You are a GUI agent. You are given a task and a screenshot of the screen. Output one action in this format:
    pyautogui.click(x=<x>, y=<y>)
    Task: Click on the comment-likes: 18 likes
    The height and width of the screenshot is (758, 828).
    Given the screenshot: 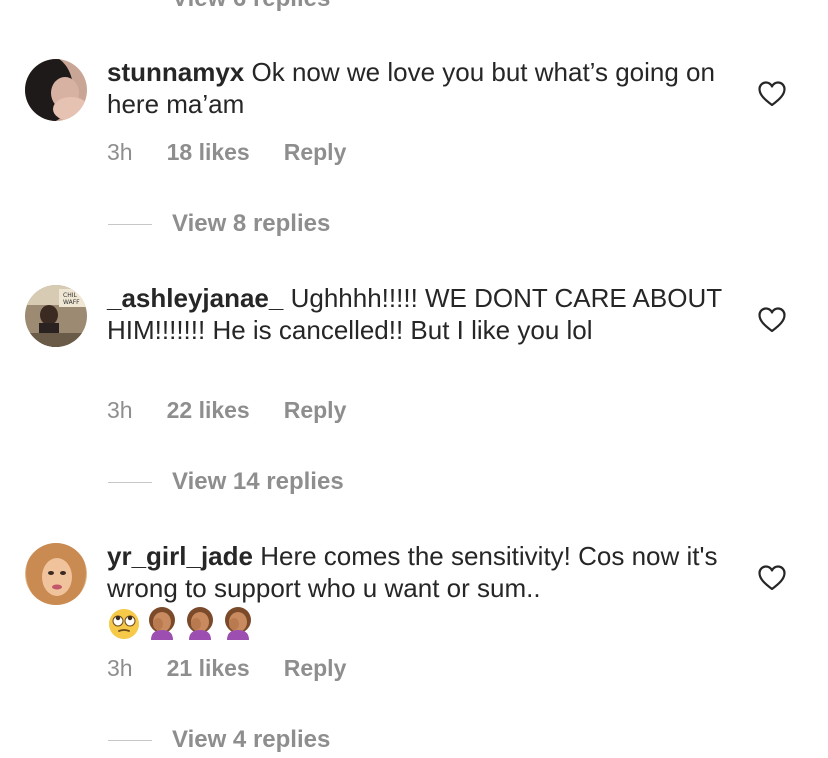 What is the action you would take?
    pyautogui.click(x=208, y=152)
    